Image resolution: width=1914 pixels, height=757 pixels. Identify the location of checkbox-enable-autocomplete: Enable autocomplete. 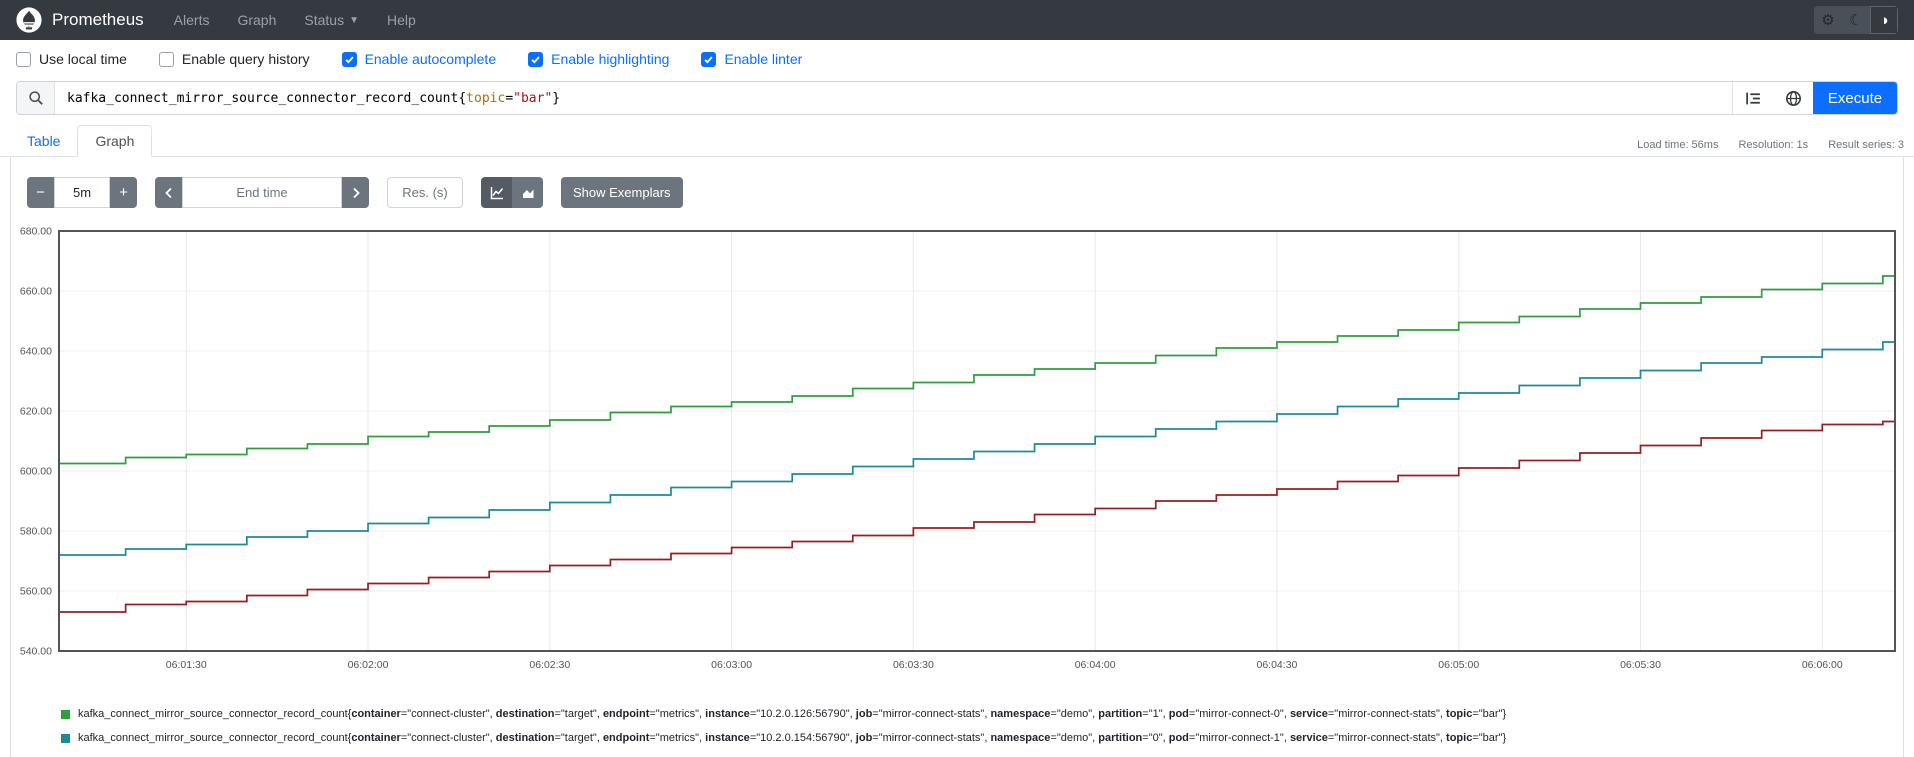
(419, 59).